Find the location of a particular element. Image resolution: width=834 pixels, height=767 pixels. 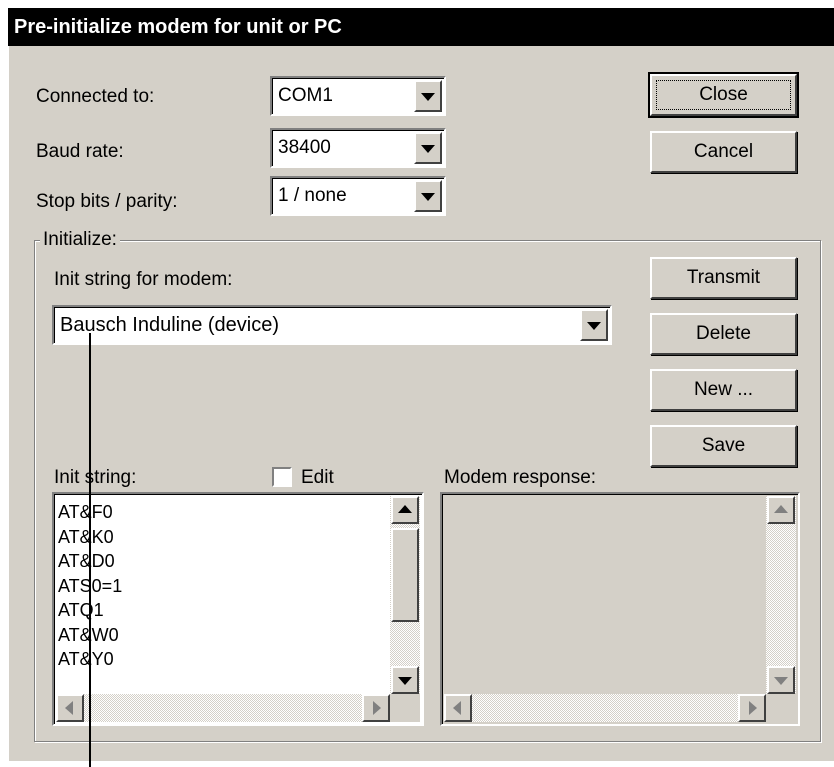

window-title: Pre-initialize modem for unit or PC is located at coordinates (421, 27).